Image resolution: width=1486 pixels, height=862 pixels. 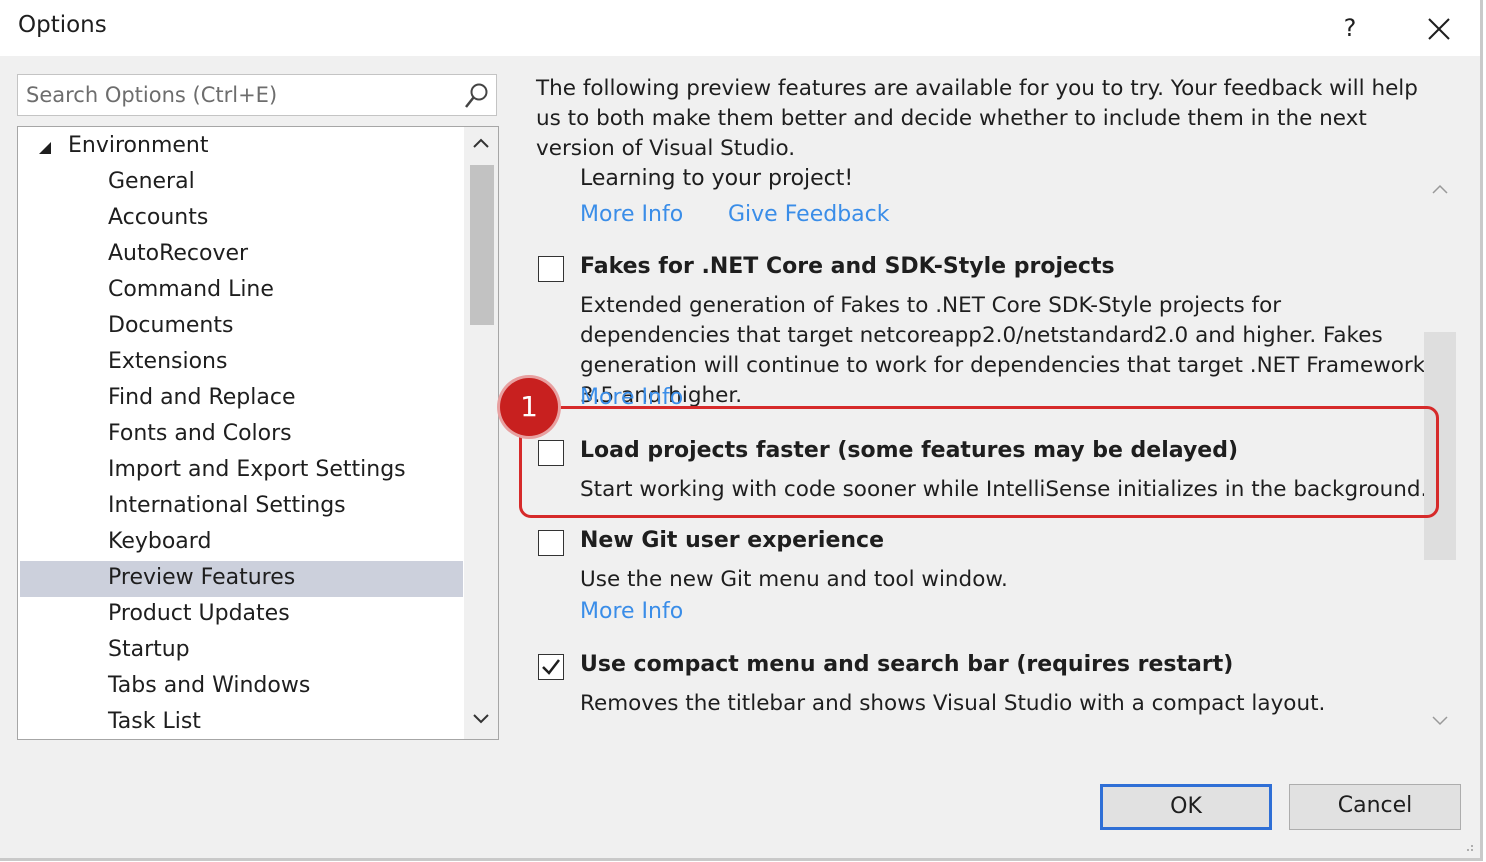 I want to click on tree-node-environment: Environment, so click(x=240, y=147).